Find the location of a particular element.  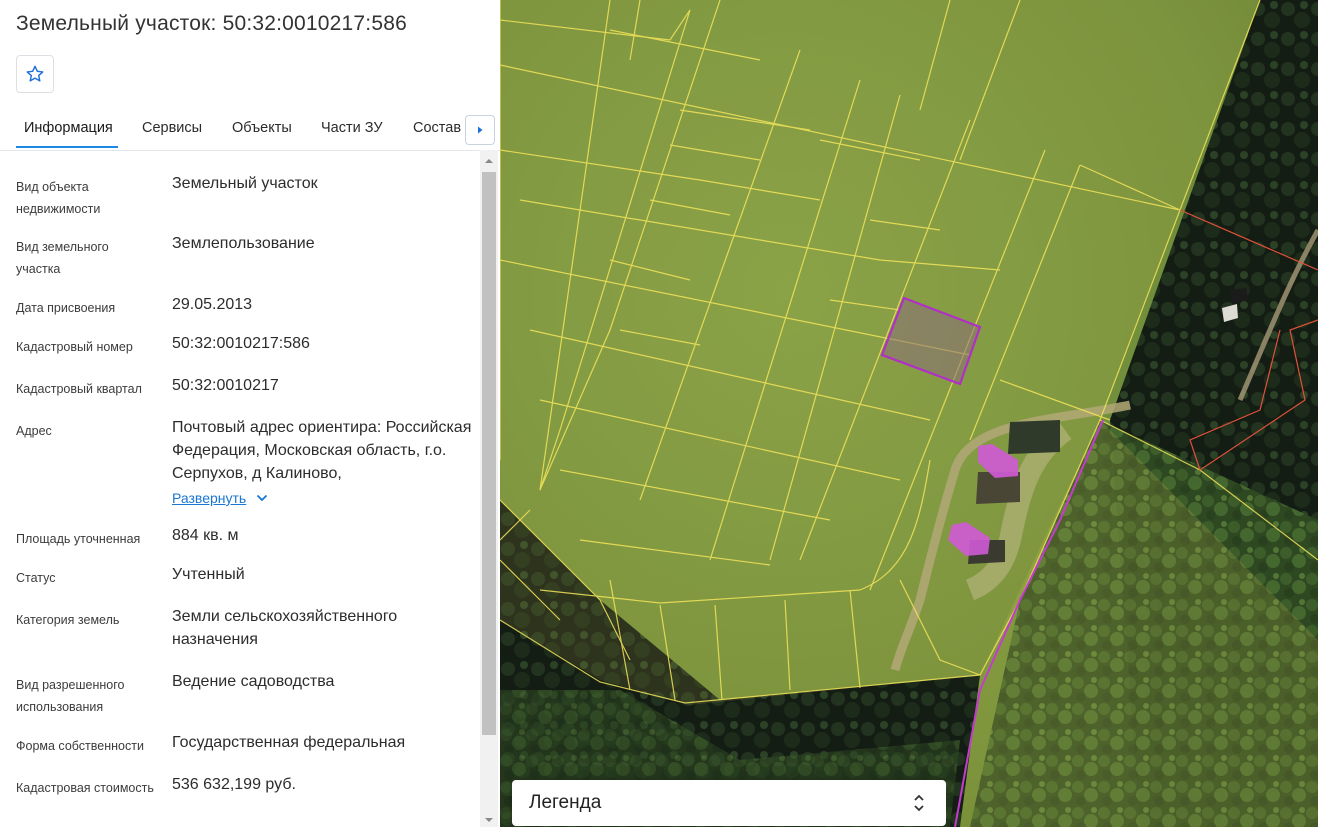

info-label: Категория земель is located at coordinates (68, 620).